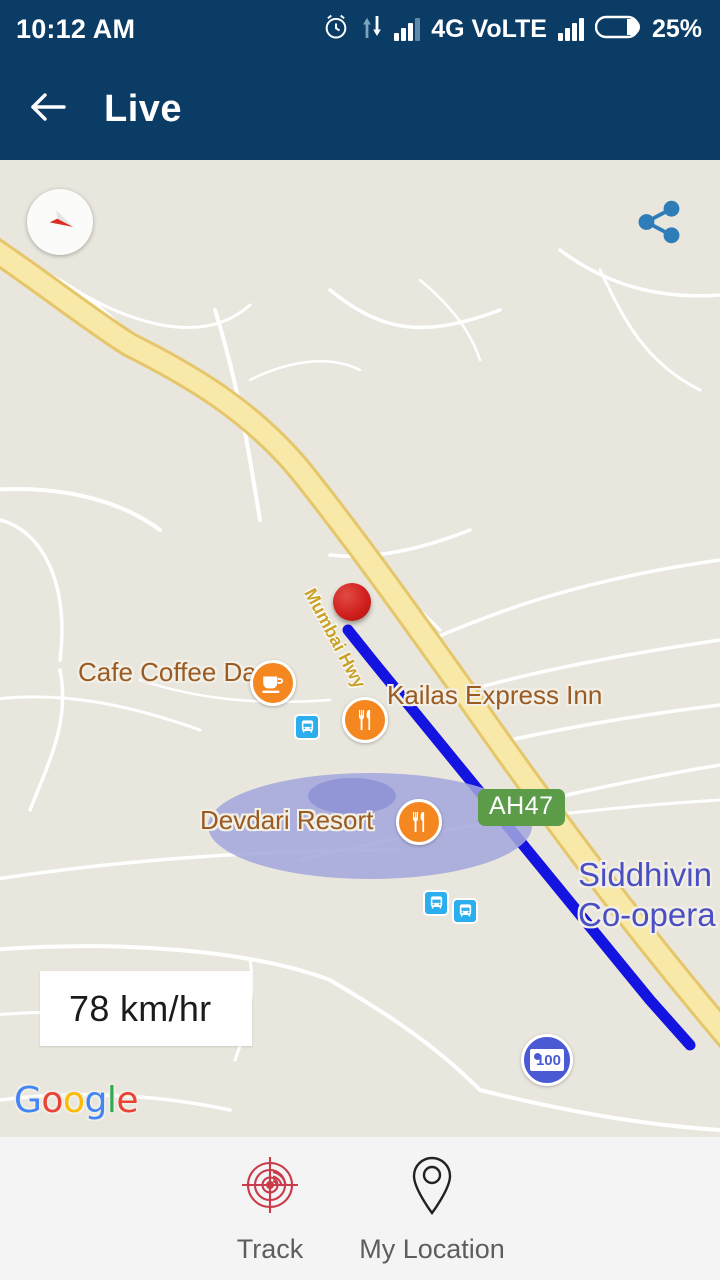 The width and height of the screenshot is (720, 1280). I want to click on restaurant-icon-kailas, so click(365, 720).